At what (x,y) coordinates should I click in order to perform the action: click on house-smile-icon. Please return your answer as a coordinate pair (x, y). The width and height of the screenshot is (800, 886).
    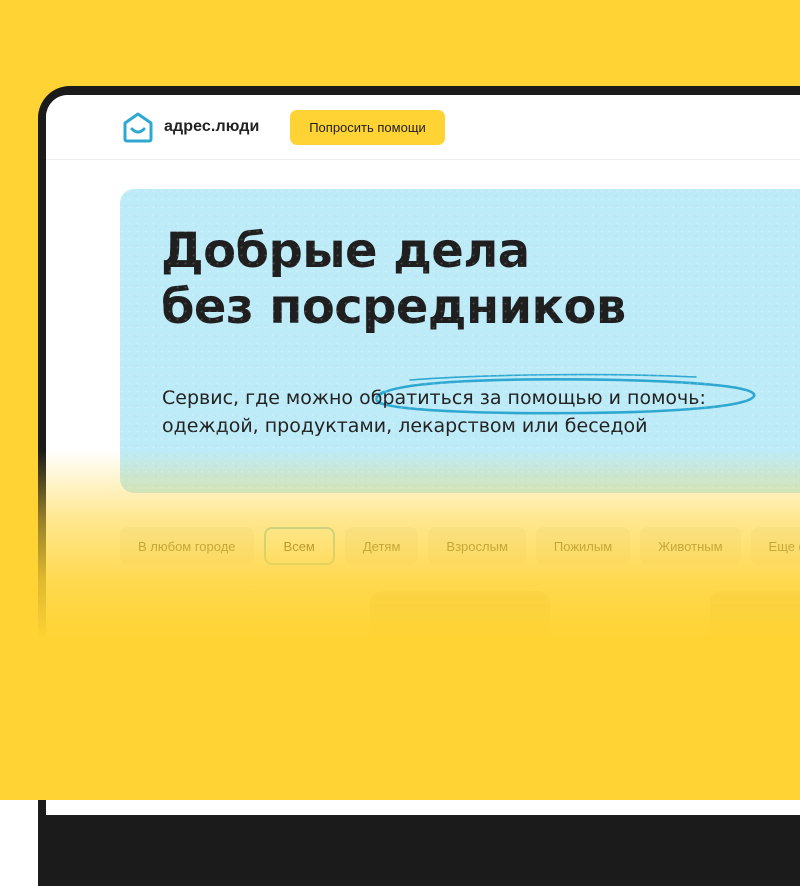
    Looking at the image, I should click on (138, 127).